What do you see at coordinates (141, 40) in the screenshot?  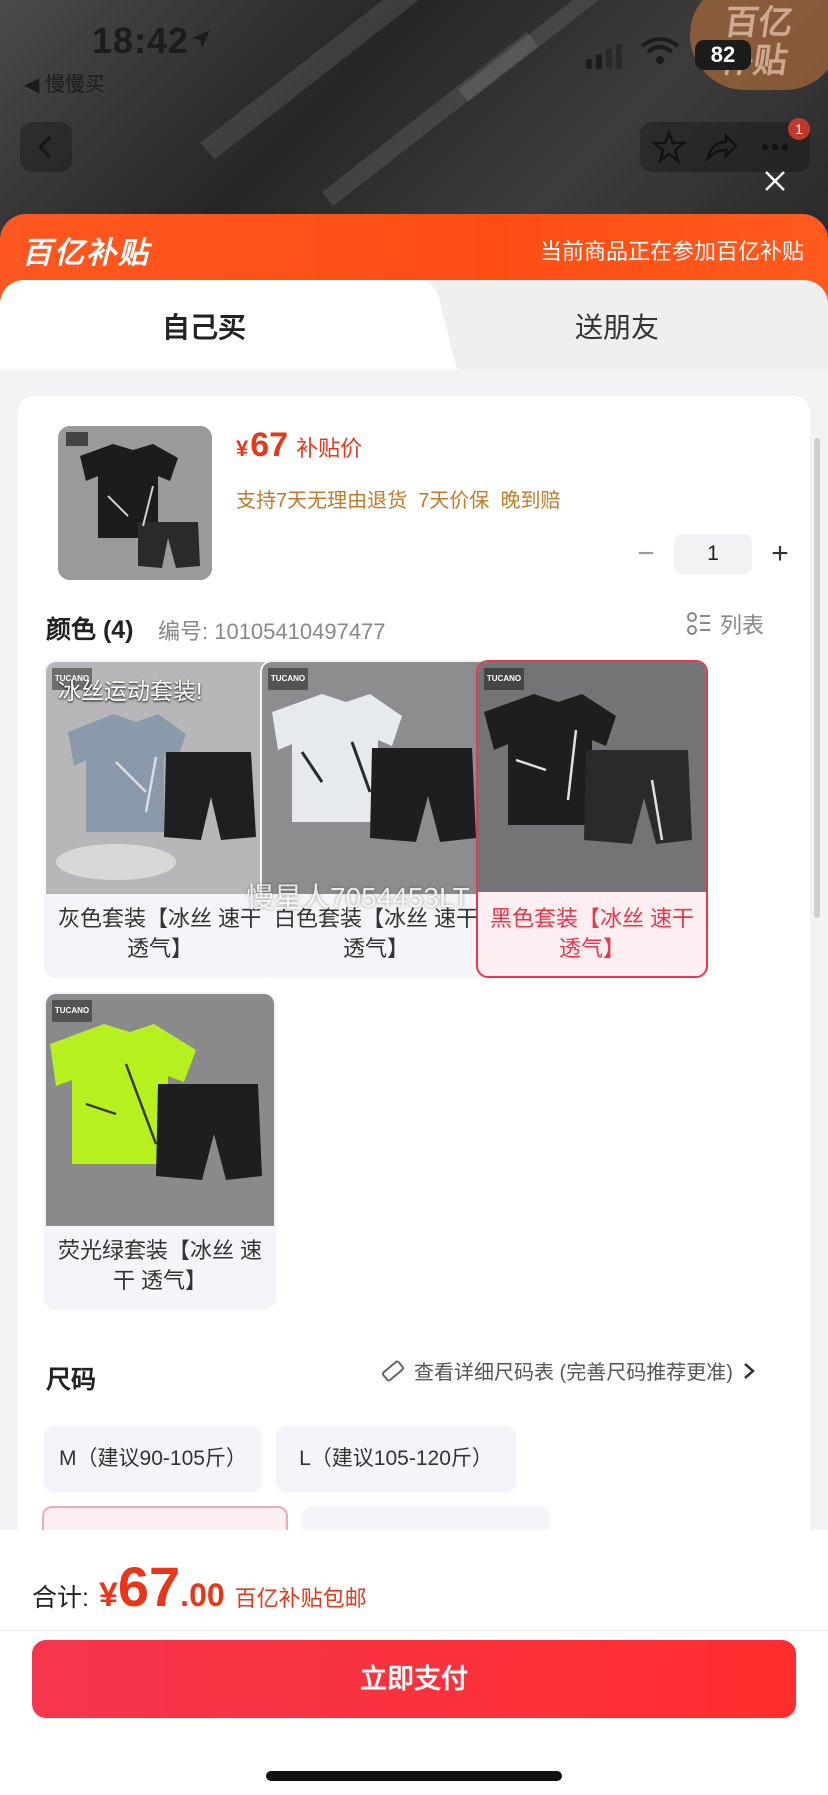 I see `status-time: 18:42` at bounding box center [141, 40].